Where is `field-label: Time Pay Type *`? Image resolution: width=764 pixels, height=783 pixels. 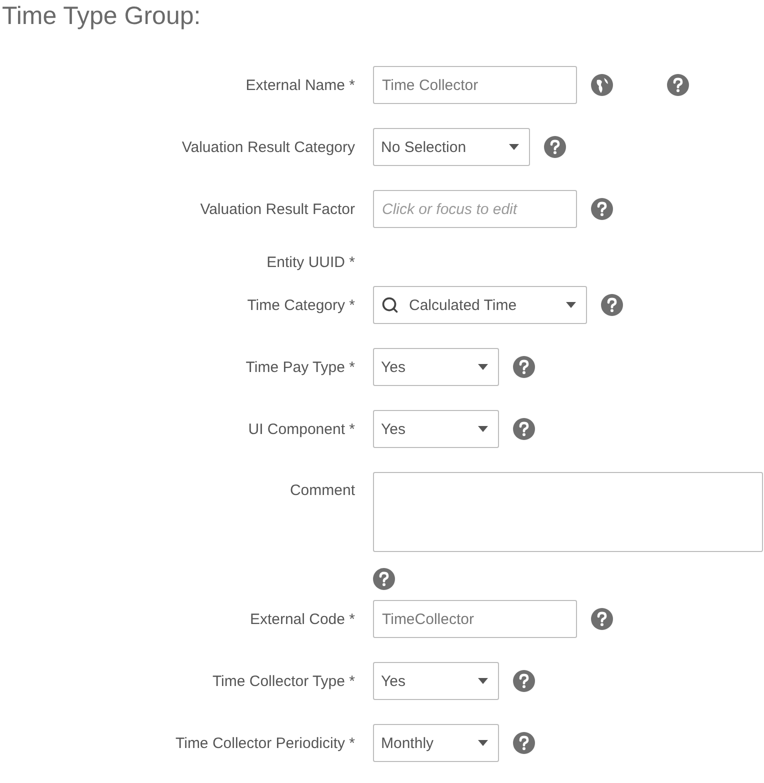
field-label: Time Pay Type * is located at coordinates (299, 367).